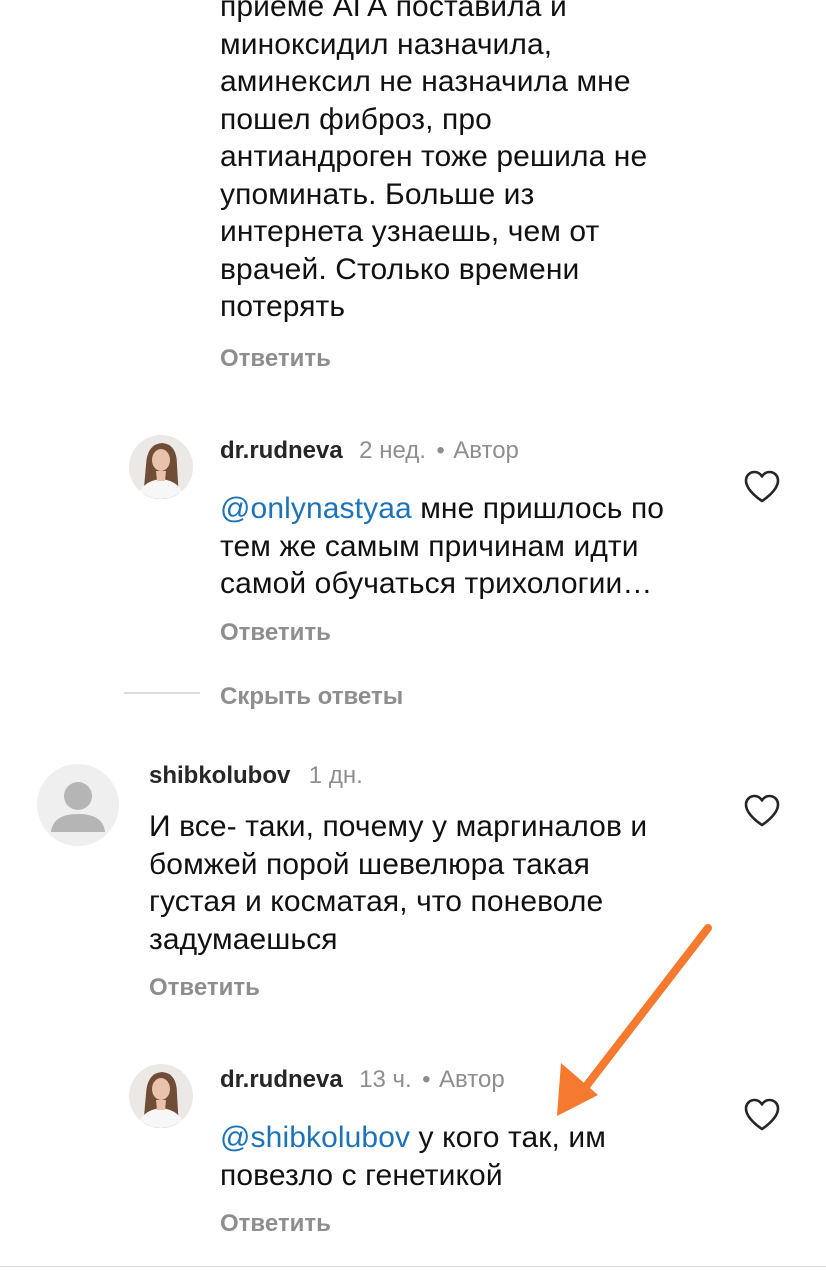 This screenshot has width=826, height=1280. What do you see at coordinates (393, 11) in the screenshot?
I see `comment-text-line: приеме АГА поставила и` at bounding box center [393, 11].